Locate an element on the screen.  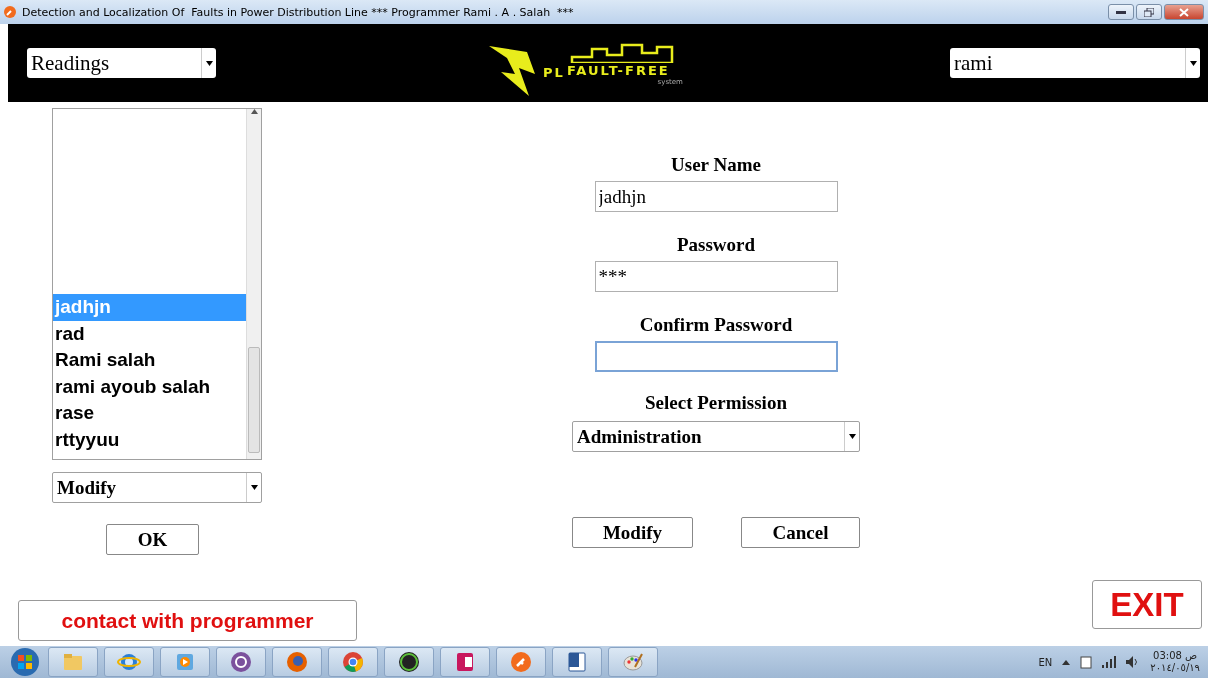
cancel-button: Cancel is located at coordinates (800, 532).